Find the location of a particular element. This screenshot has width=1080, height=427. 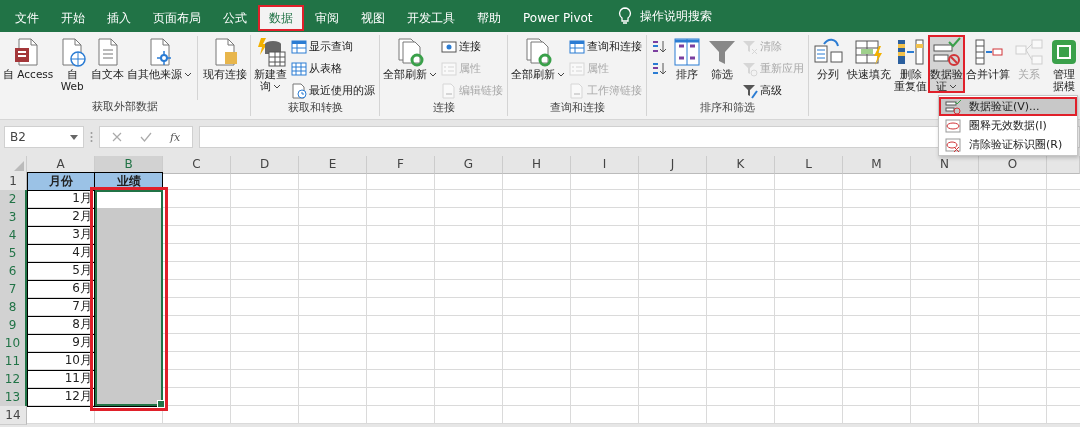

table-cell: 11月 is located at coordinates (61, 379).